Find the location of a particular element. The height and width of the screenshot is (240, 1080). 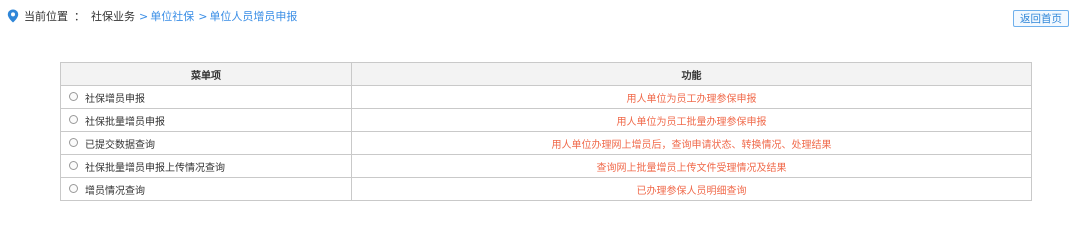

breadcrumb-colon: ： is located at coordinates (79, 16).